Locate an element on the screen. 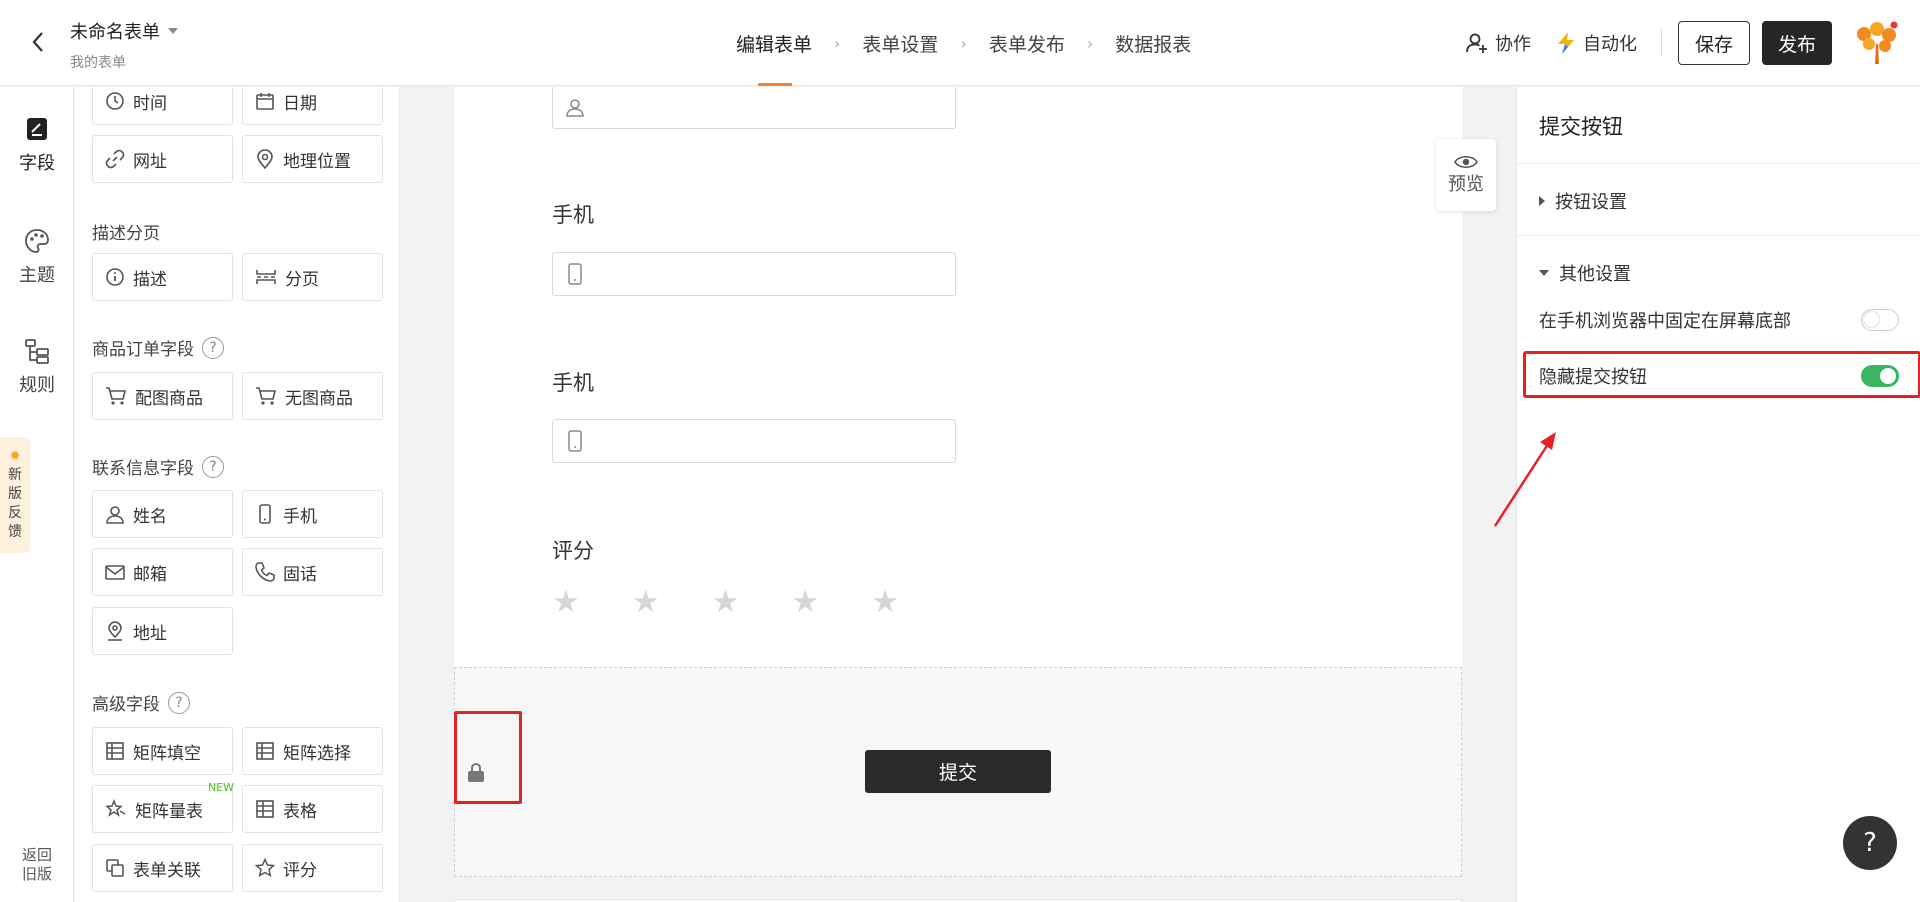 The width and height of the screenshot is (1920, 902). field-location: 地理位置 is located at coordinates (312, 159).